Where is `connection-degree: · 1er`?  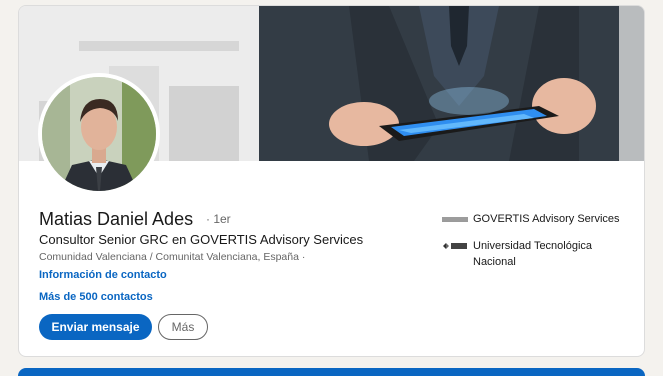
connection-degree: · 1er is located at coordinates (218, 219).